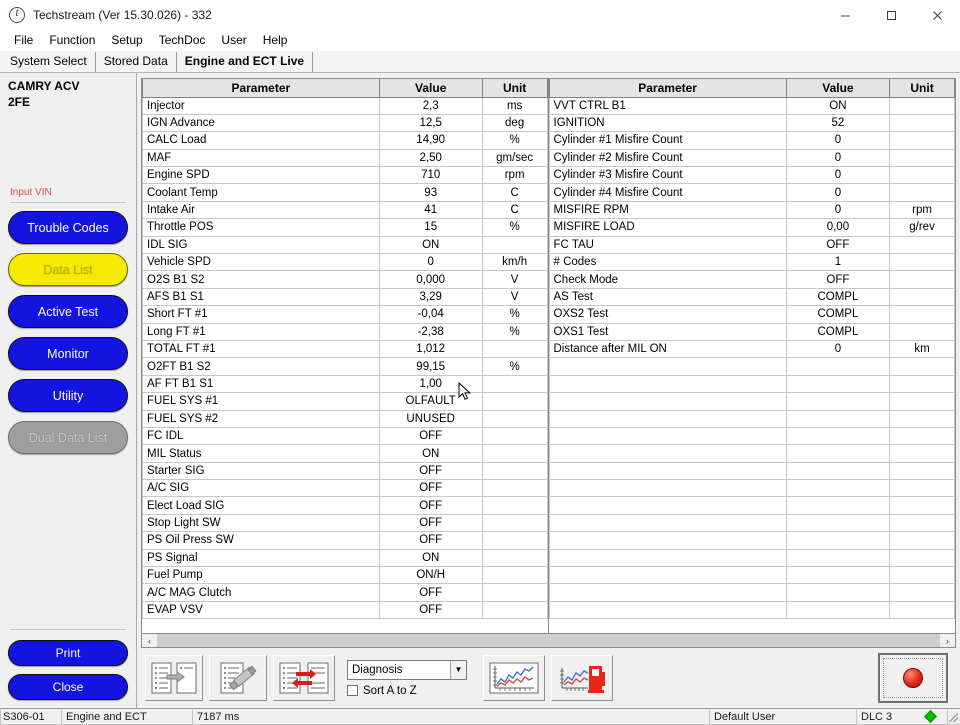 Image resolution: width=960 pixels, height=725 pixels. Describe the element at coordinates (345, 279) in the screenshot. I see `table-row: O2S B1 S2 0,000 V` at that location.